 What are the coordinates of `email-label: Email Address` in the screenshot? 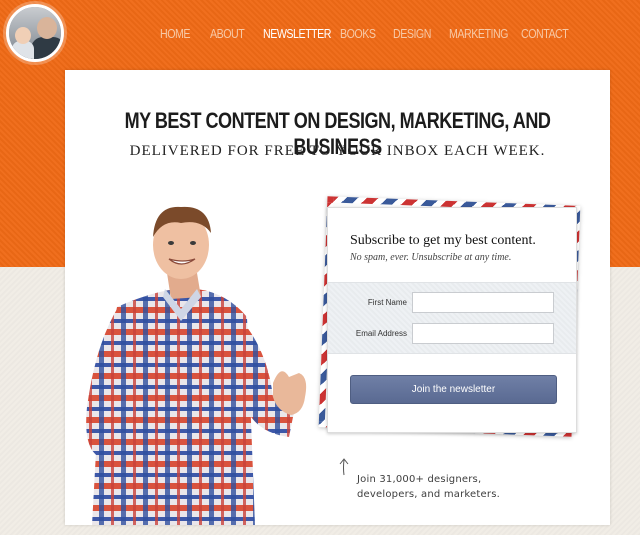 It's located at (381, 333).